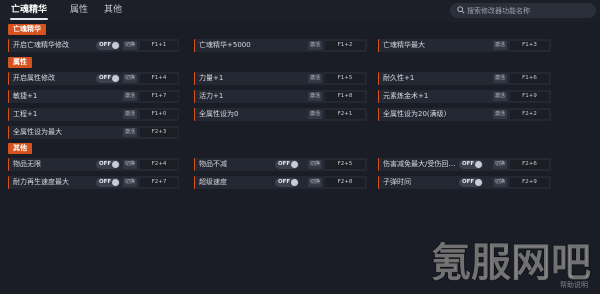 This screenshot has width=600, height=294. Describe the element at coordinates (29, 11) in the screenshot. I see `tab-soul-essence: 亡魂精华` at that location.